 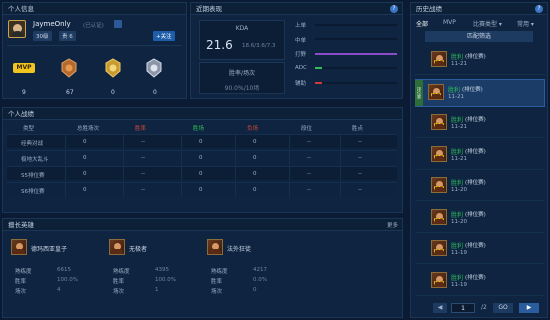 What do you see at coordinates (154, 277) in the screenshot?
I see `hero-card: 无极者 熟练度 4395 胜率 100.0% 场次 1` at bounding box center [154, 277].